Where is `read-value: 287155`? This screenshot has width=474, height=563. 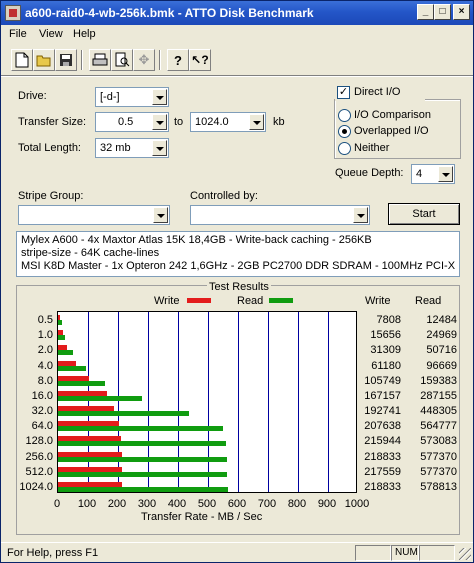 read-value: 287155 is located at coordinates (438, 395).